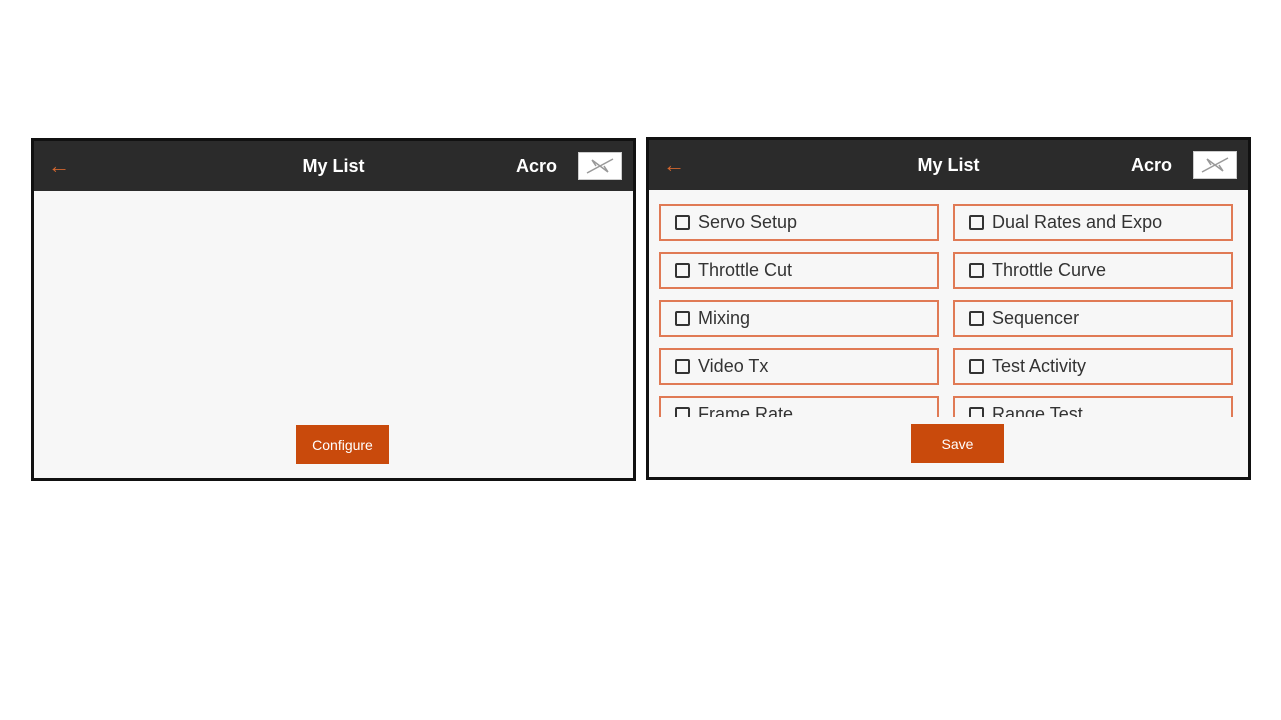 The width and height of the screenshot is (1281, 720). What do you see at coordinates (1036, 318) in the screenshot?
I see `item-label: Sequencer` at bounding box center [1036, 318].